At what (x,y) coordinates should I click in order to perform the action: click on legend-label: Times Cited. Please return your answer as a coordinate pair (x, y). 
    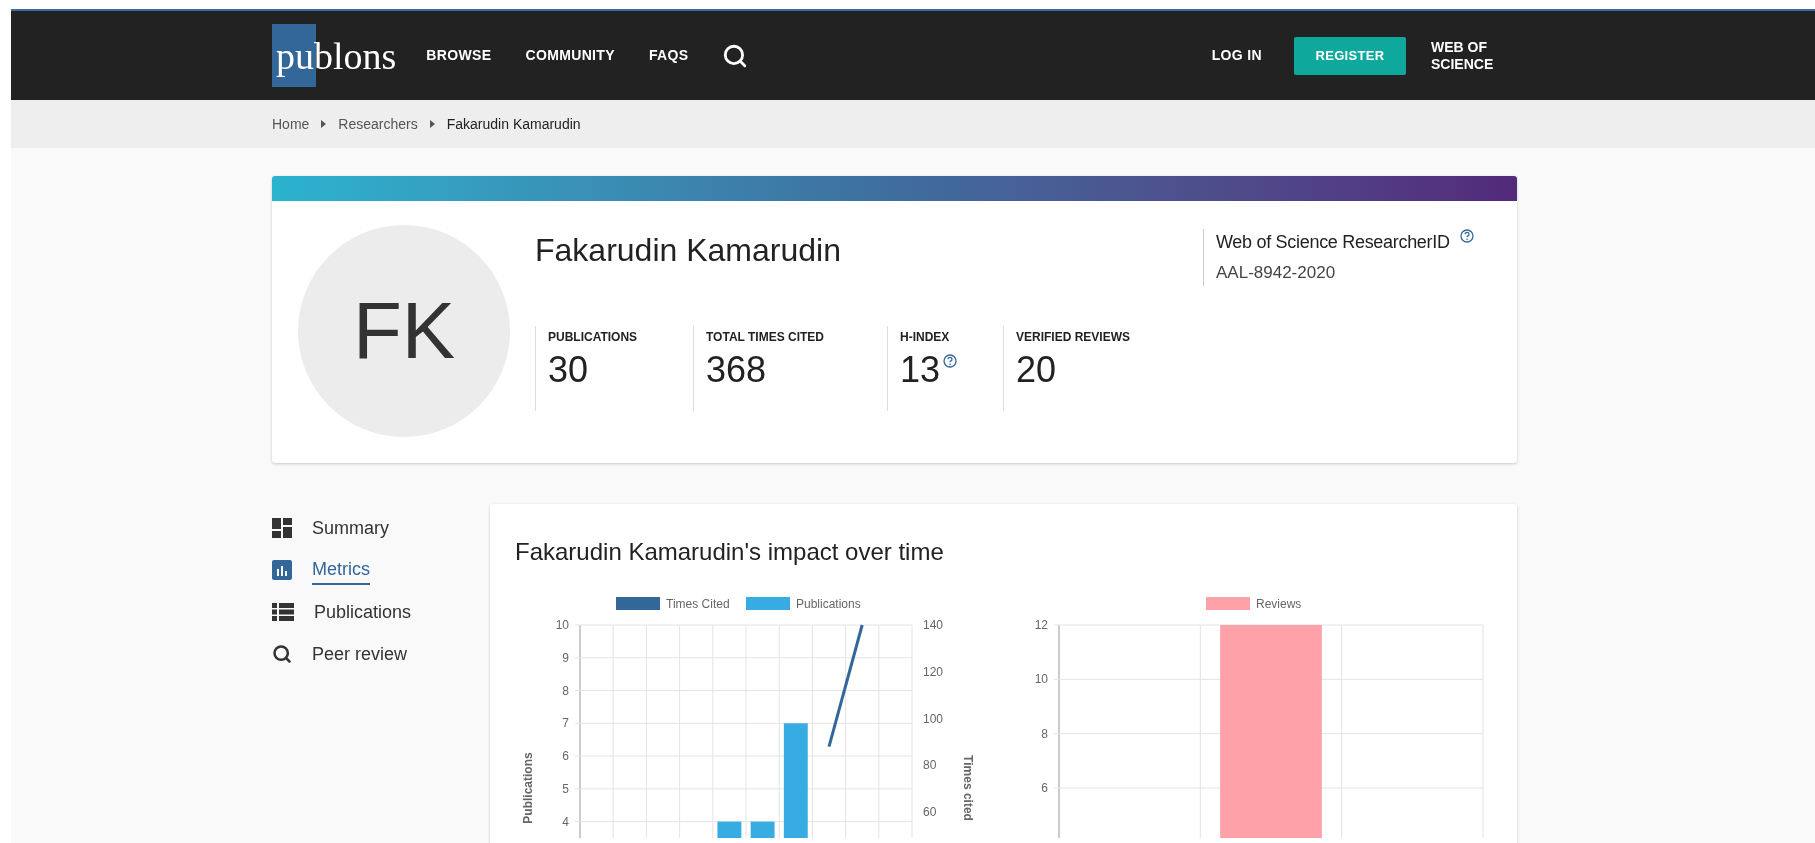
    Looking at the image, I should click on (698, 604).